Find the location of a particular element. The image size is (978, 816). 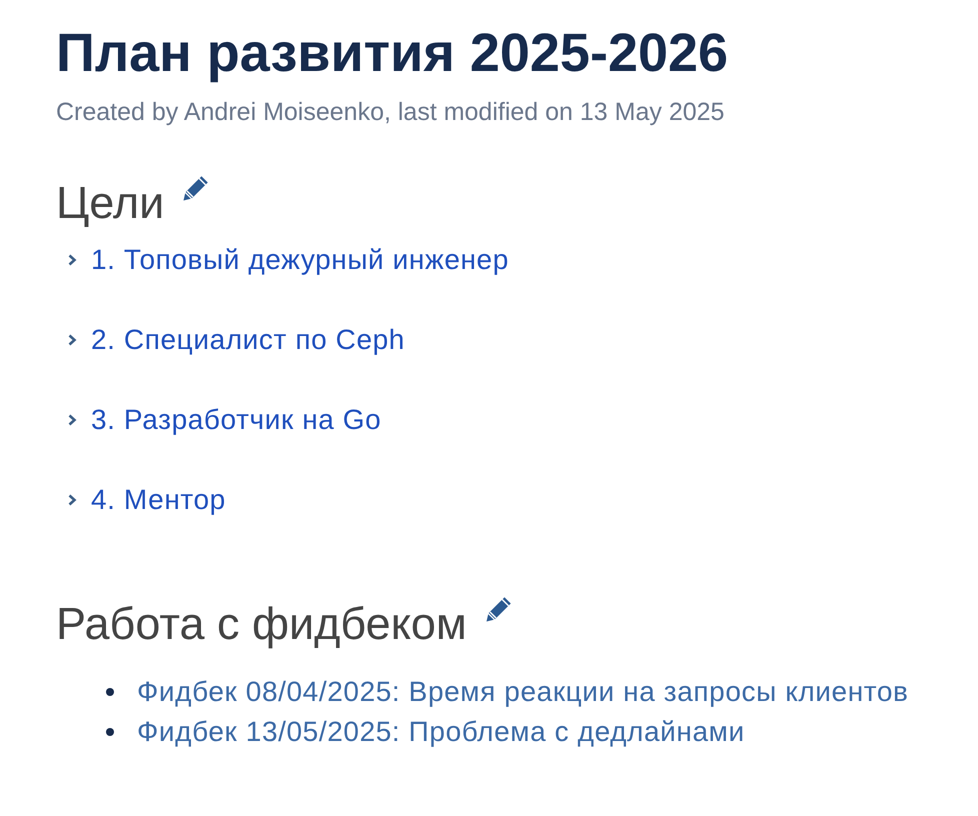

feedback-link: Фидбек 08/04/2025: Время реакции на запросы клиентов is located at coordinates (523, 692).